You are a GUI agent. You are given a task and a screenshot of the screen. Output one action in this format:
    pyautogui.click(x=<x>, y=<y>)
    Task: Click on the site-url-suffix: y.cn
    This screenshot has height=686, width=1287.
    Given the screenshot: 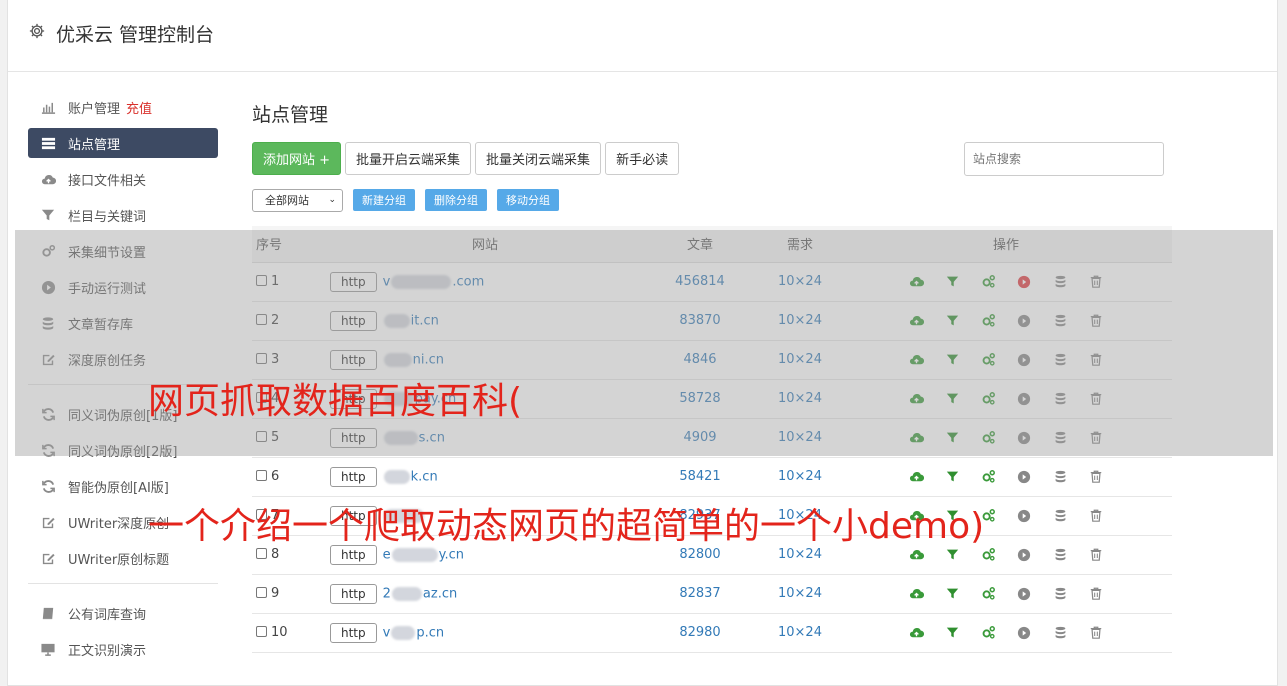 What is the action you would take?
    pyautogui.click(x=451, y=554)
    